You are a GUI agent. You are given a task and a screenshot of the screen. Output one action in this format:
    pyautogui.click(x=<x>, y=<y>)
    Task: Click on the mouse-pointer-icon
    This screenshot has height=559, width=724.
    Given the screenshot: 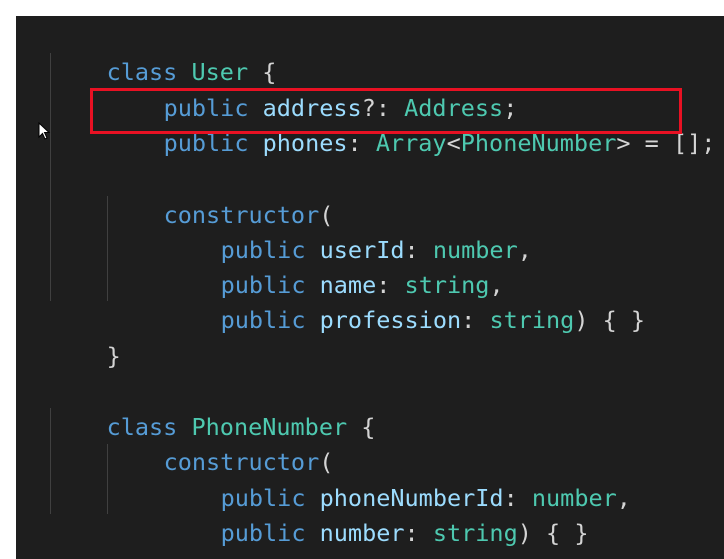 What is the action you would take?
    pyautogui.click(x=44, y=131)
    